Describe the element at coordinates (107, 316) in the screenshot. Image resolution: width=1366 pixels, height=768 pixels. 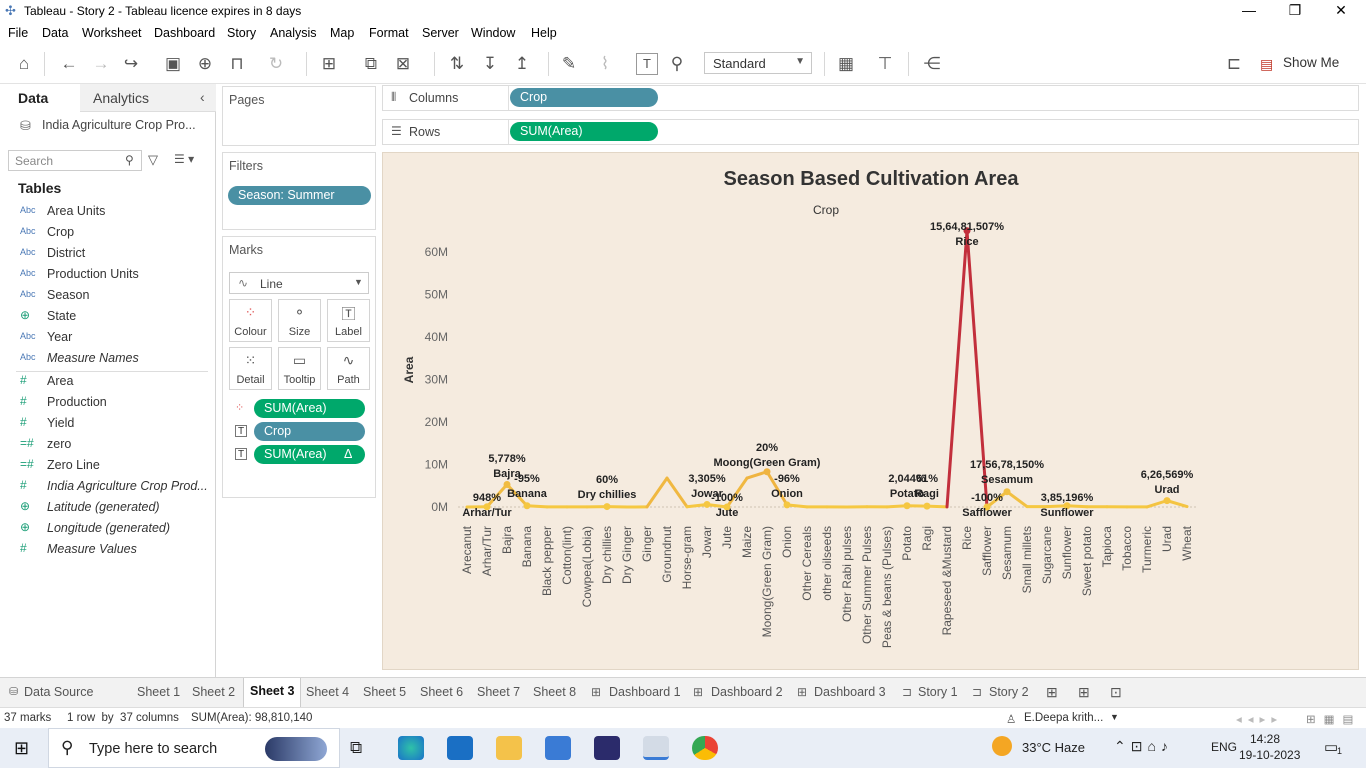
I see `field-state: ⊕ State` at that location.